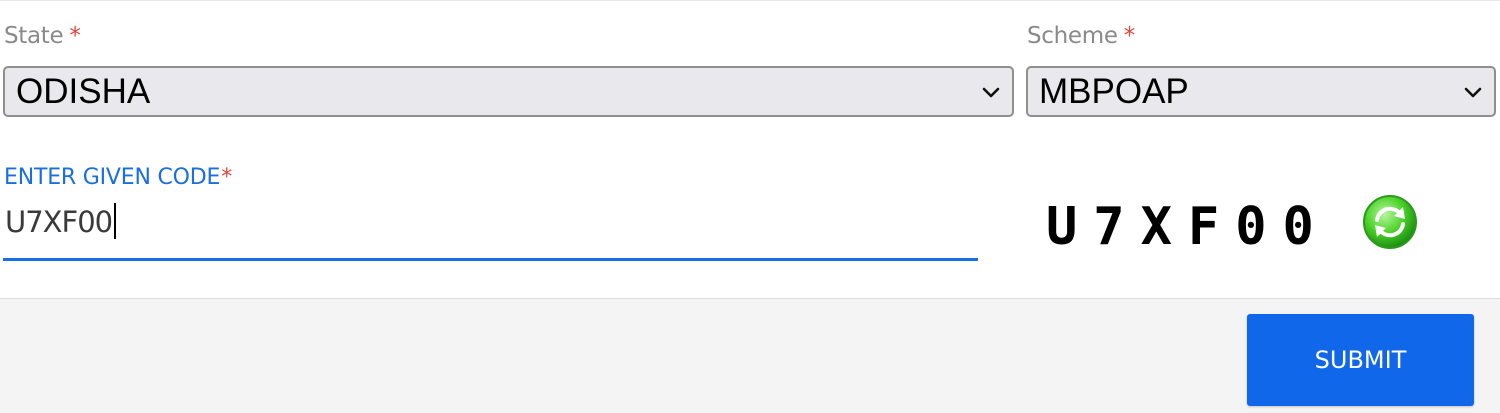 This screenshot has height=413, width=1500. Describe the element at coordinates (1188, 227) in the screenshot. I see `captcha-image: U7XF00` at that location.